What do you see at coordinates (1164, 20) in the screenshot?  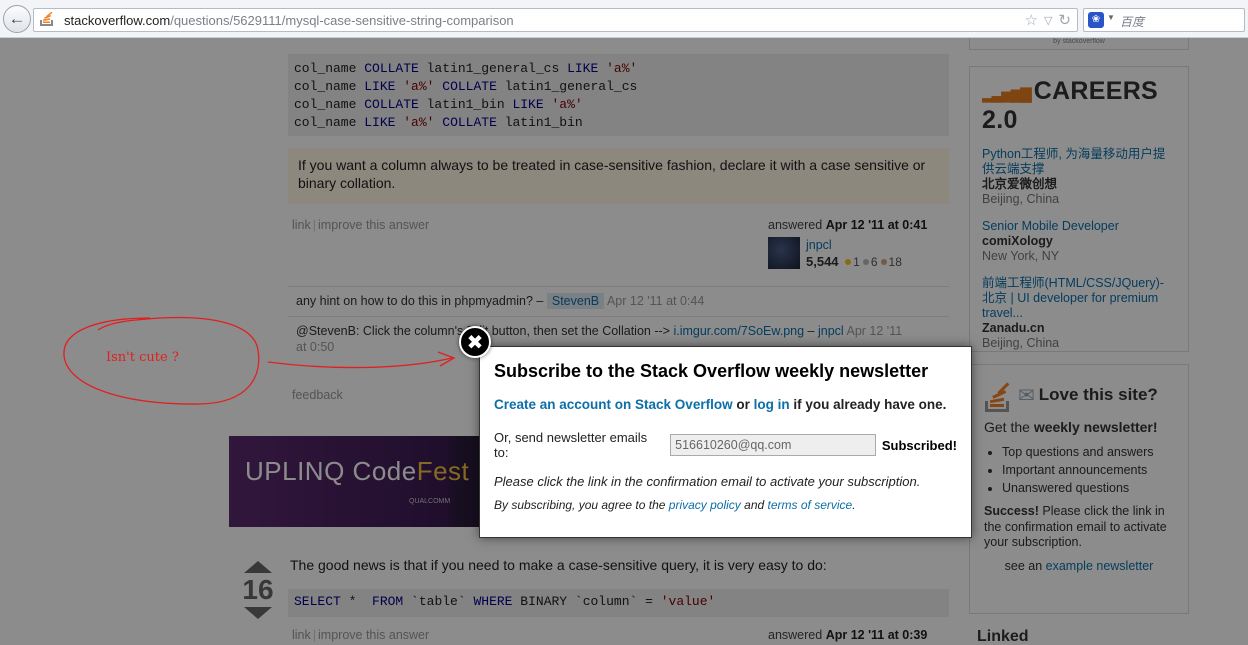 I see `search-bar: ❀ ▼ 百度` at bounding box center [1164, 20].